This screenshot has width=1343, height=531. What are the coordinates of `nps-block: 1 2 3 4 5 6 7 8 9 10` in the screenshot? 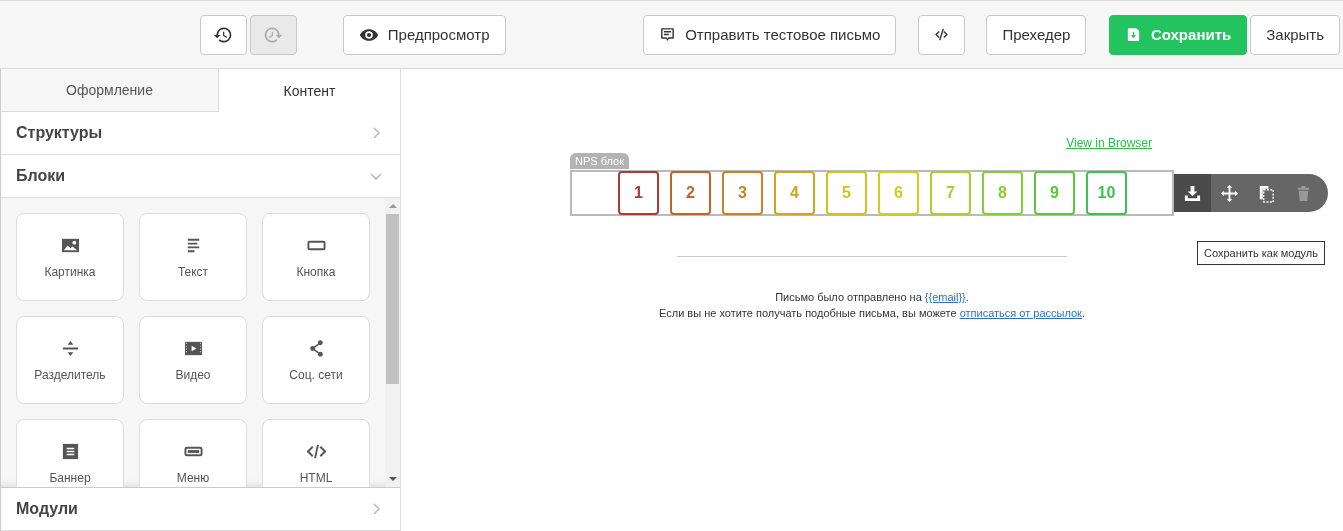 It's located at (872, 193).